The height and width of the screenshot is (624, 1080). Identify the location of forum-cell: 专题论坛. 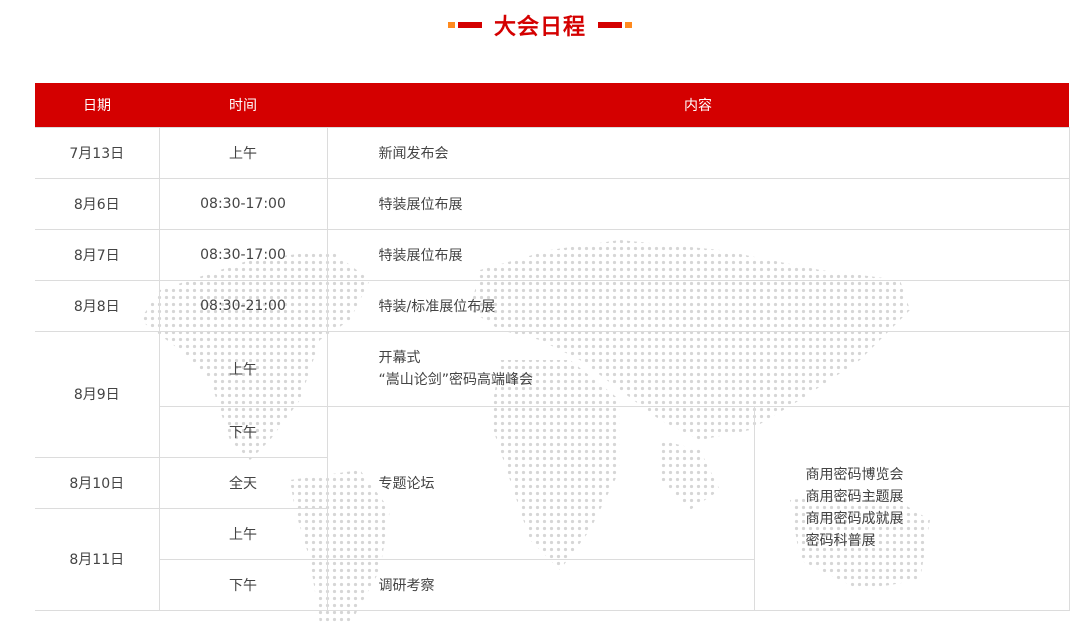
(540, 482).